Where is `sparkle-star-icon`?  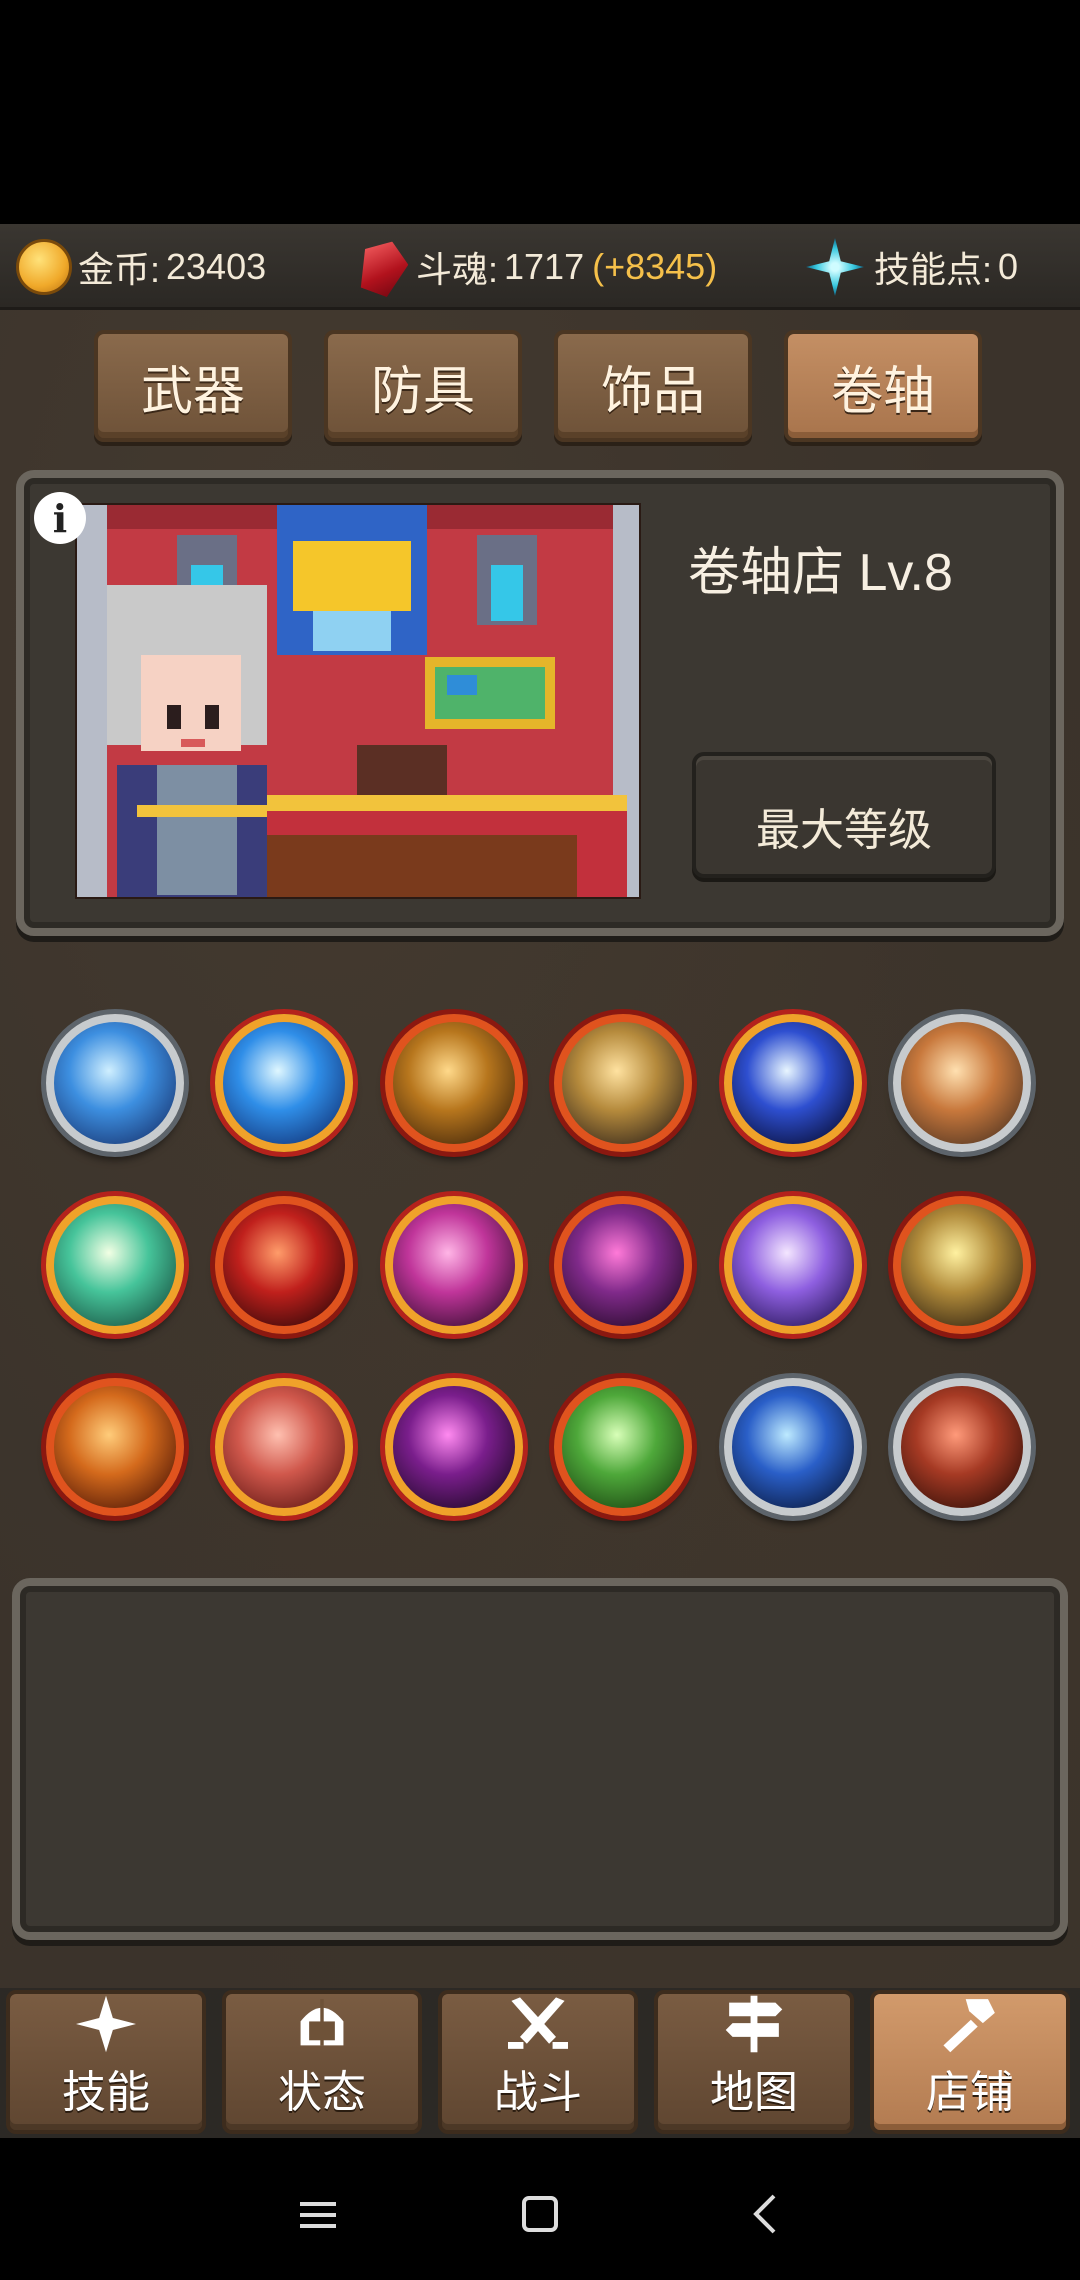
sparkle-star-icon is located at coordinates (835, 267).